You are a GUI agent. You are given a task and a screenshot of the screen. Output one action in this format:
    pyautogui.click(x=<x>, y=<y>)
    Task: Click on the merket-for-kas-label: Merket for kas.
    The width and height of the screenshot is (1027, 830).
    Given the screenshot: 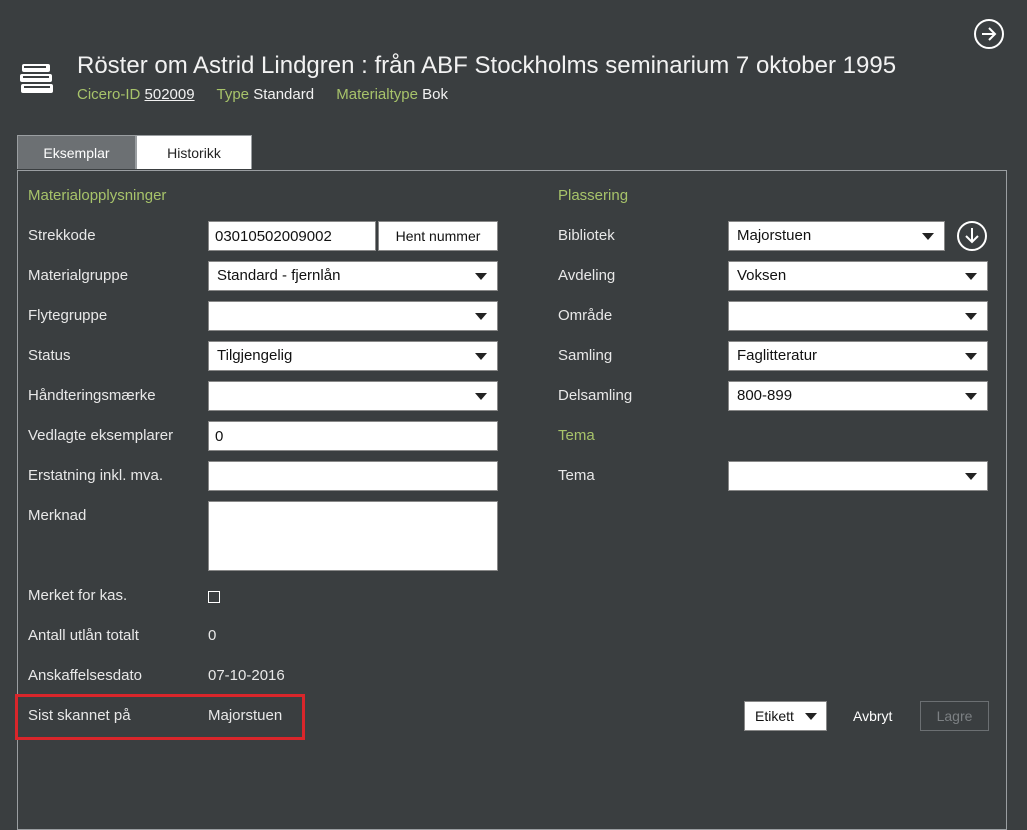 What is the action you would take?
    pyautogui.click(x=78, y=595)
    